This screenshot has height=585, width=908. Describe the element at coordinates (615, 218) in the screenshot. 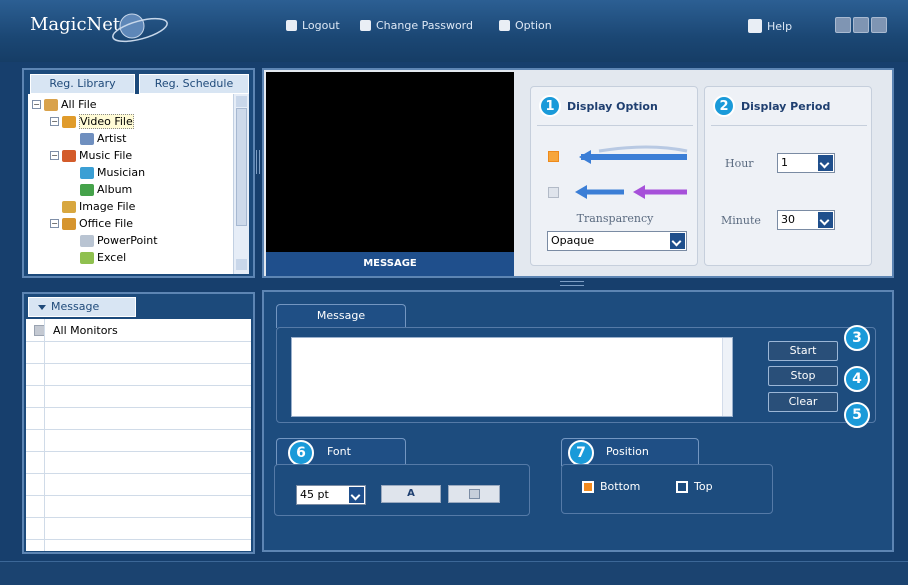

I see `transparency-label: Transparency` at that location.